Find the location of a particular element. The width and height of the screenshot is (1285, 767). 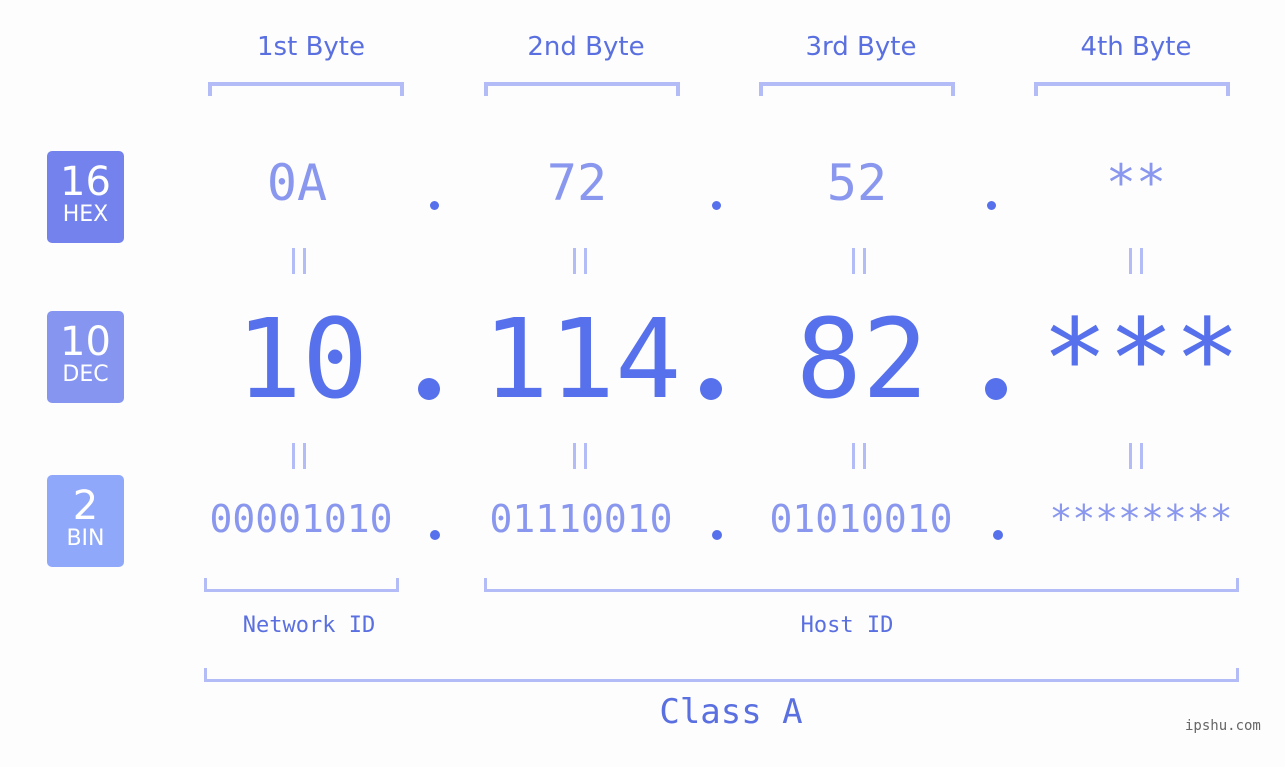

dec-base-label: DEC is located at coordinates (85, 374).